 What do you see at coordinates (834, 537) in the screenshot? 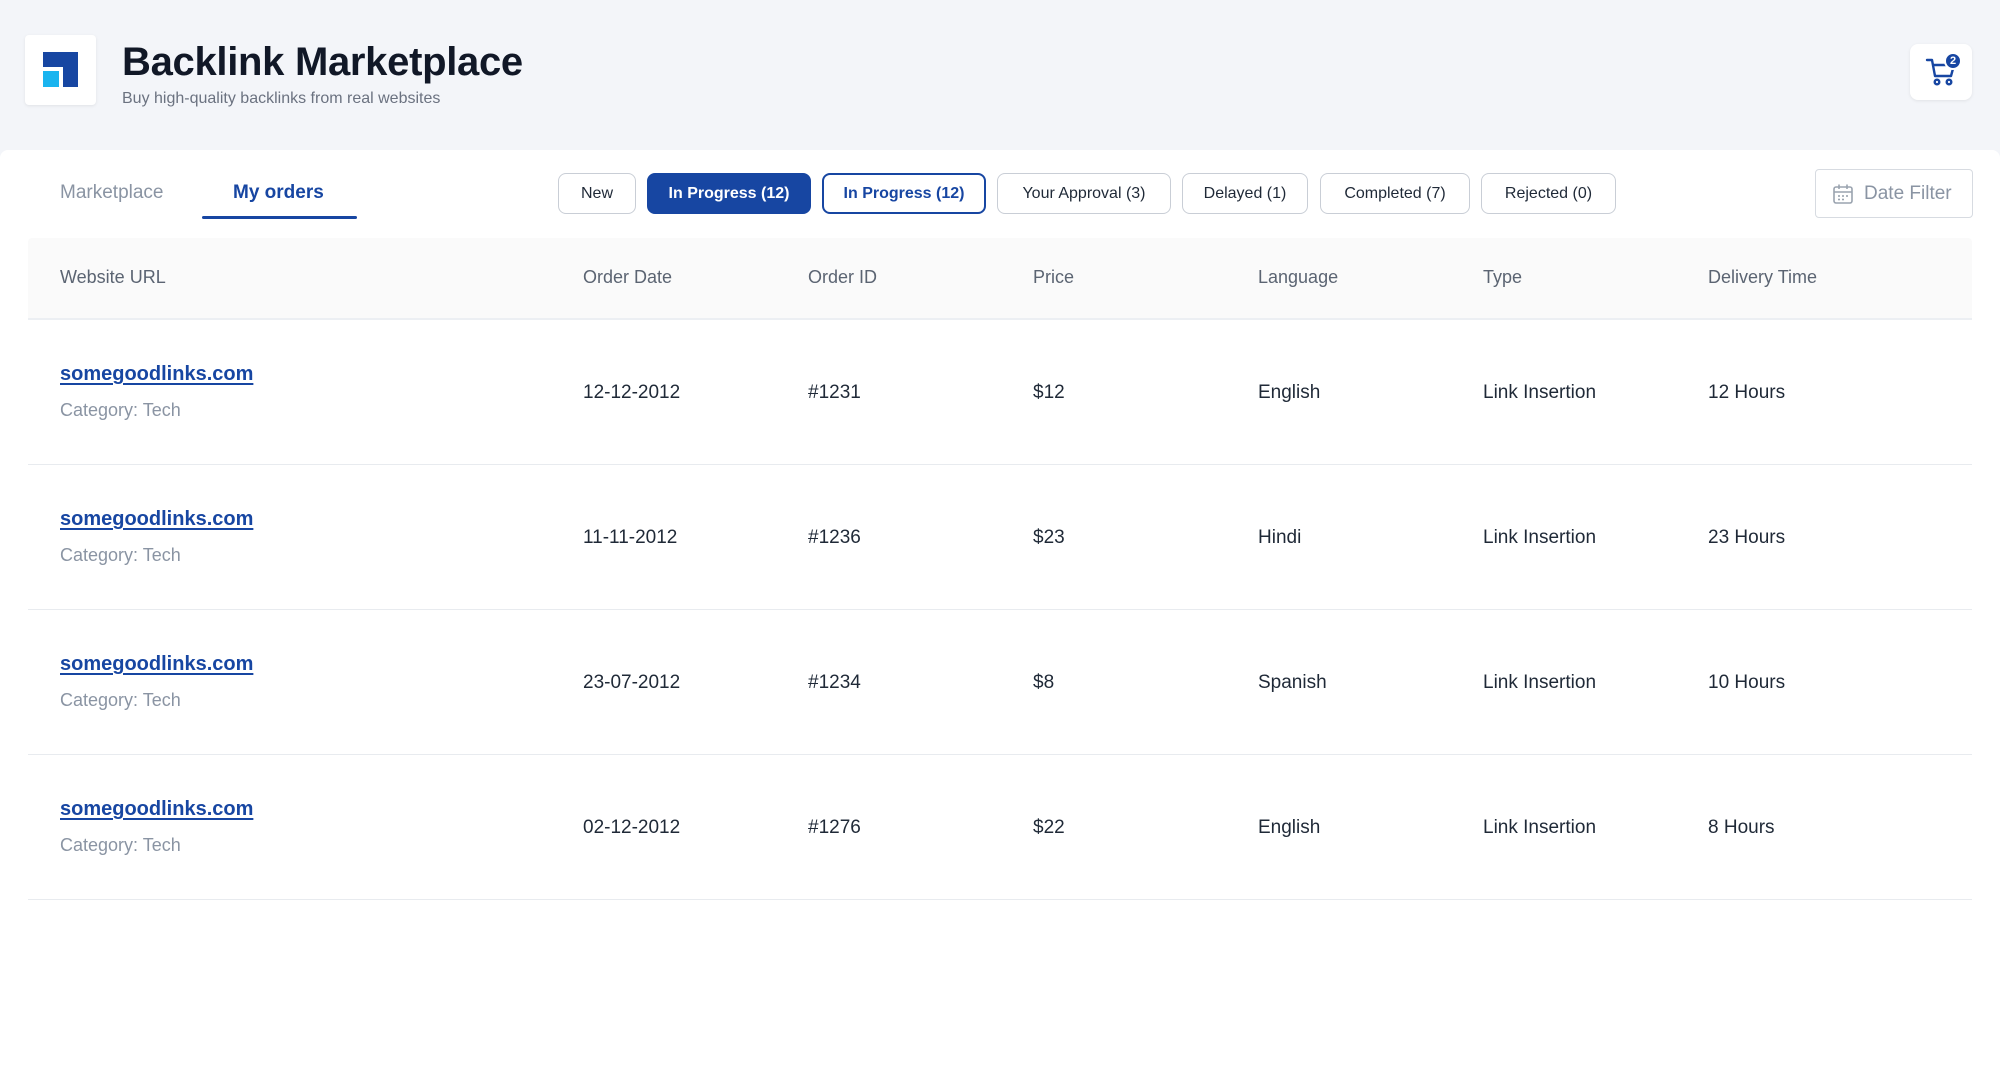
I see `order-id: #1236` at bounding box center [834, 537].